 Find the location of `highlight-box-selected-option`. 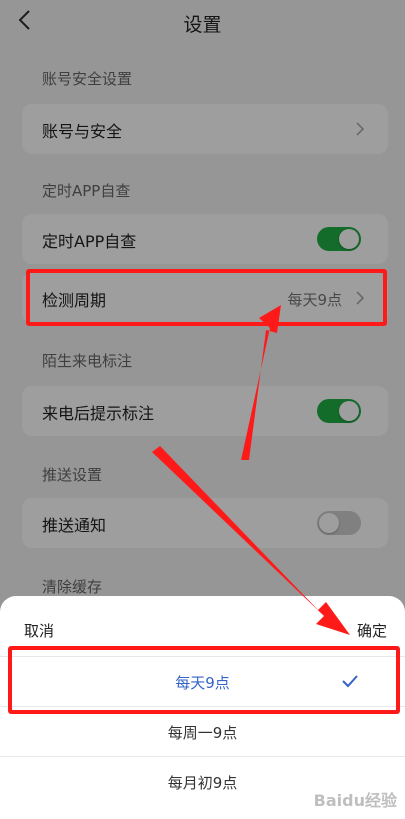

highlight-box-selected-option is located at coordinates (204, 680).